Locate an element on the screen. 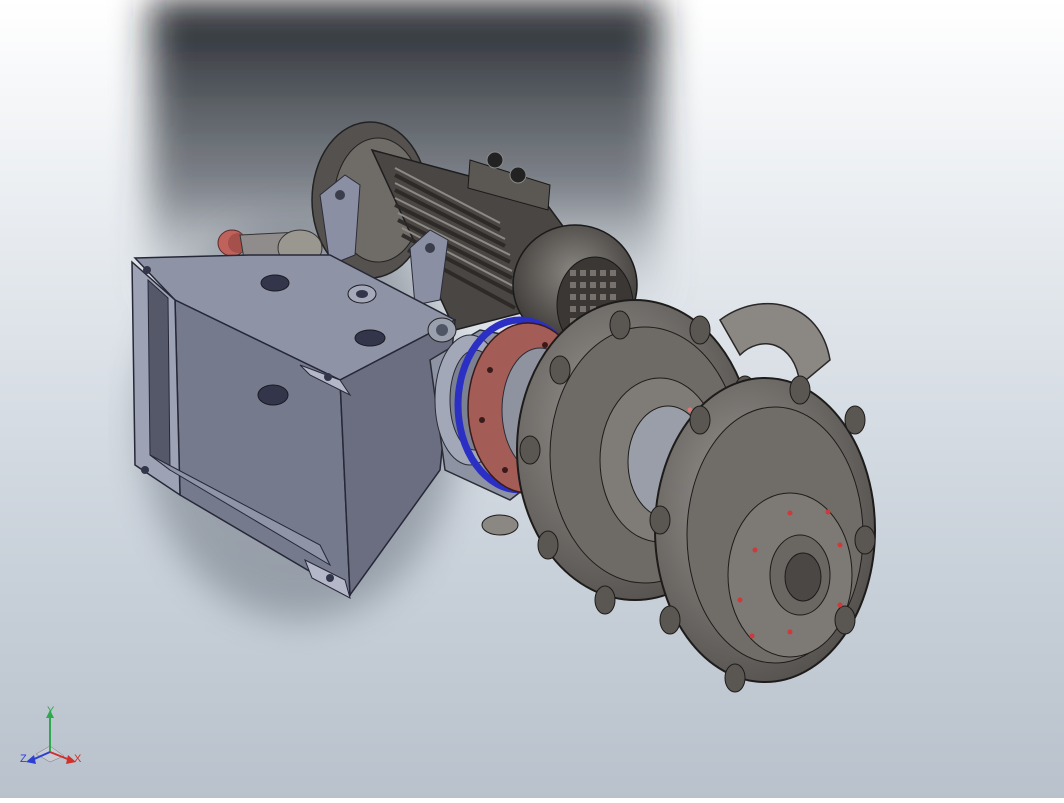 The image size is (1064, 803). z-axis-label: Z is located at coordinates (23, 759).